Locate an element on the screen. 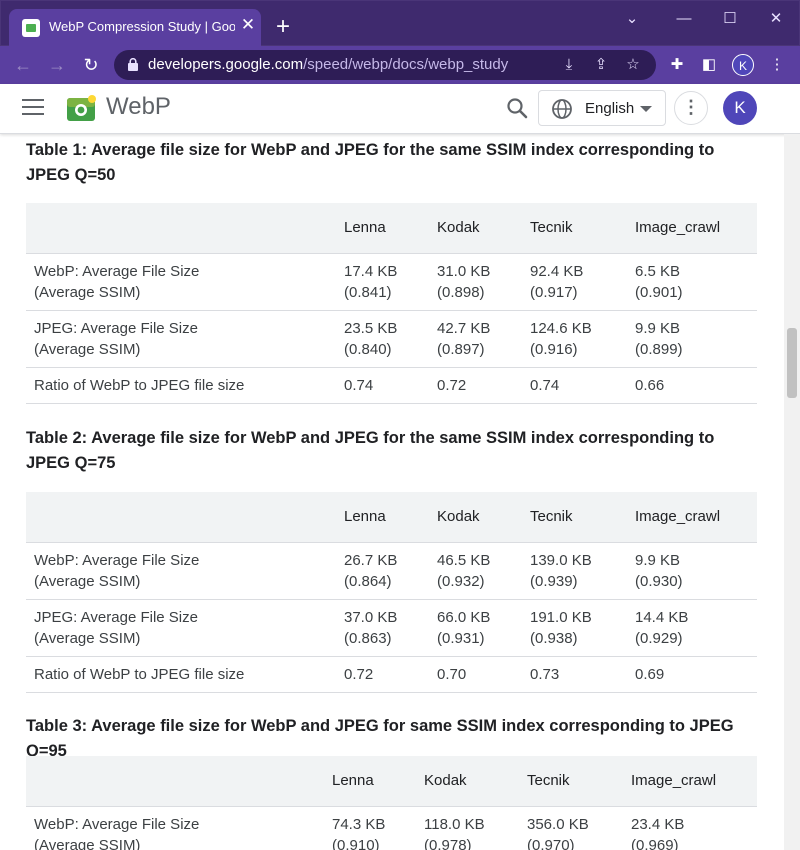 Image resolution: width=800 pixels, height=850 pixels. site-header: WebP English ⋮ K is located at coordinates (400, 109).